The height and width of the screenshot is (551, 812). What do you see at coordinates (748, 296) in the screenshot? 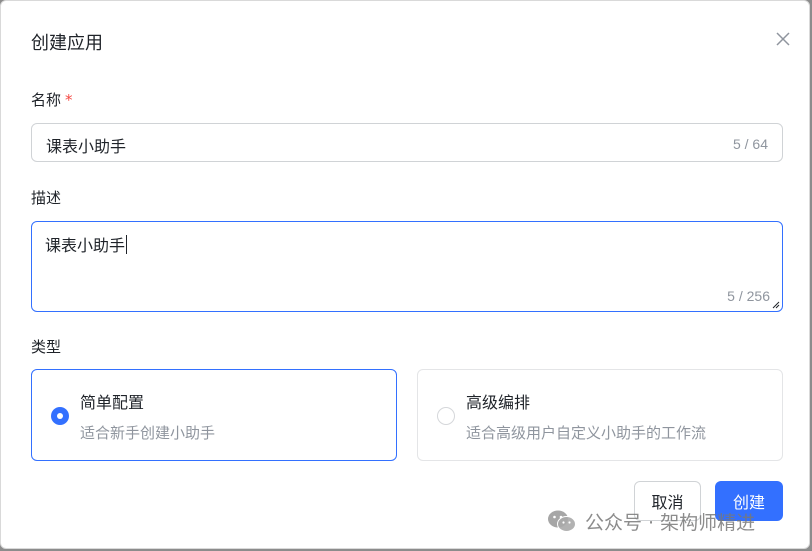
I see `description-char-counter: 5 / 256` at bounding box center [748, 296].